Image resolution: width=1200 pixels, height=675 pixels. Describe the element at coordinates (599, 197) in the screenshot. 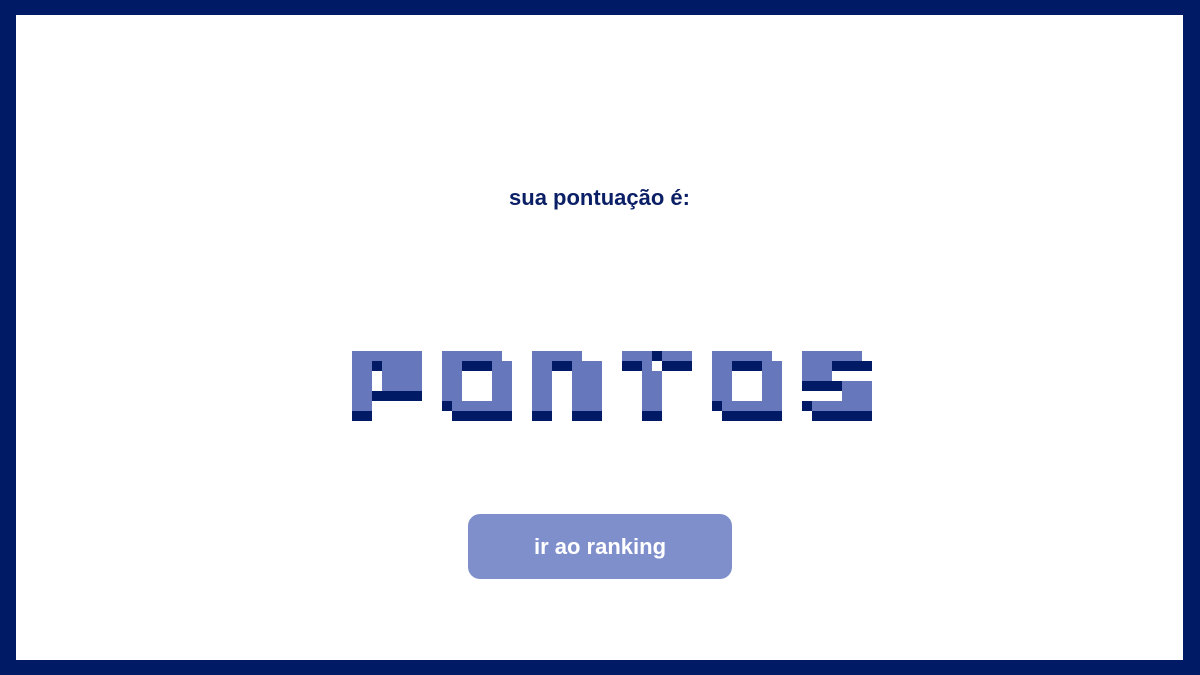

I see `score-label: sua pontuação é:` at that location.